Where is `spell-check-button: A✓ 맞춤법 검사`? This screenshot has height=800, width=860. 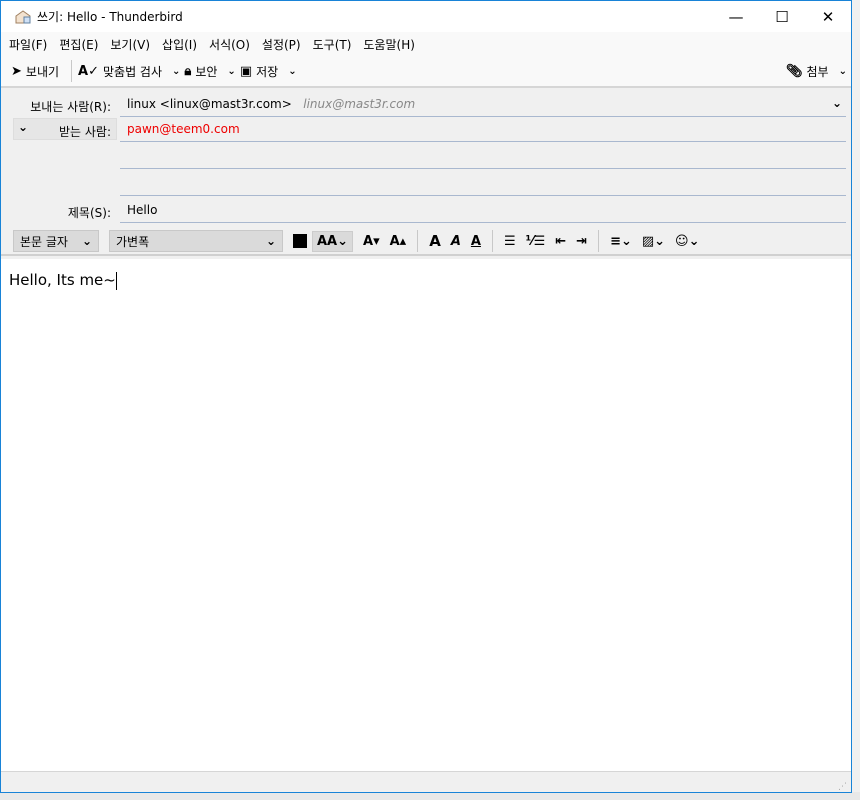 spell-check-button: A✓ 맞춤법 검사 is located at coordinates (120, 71).